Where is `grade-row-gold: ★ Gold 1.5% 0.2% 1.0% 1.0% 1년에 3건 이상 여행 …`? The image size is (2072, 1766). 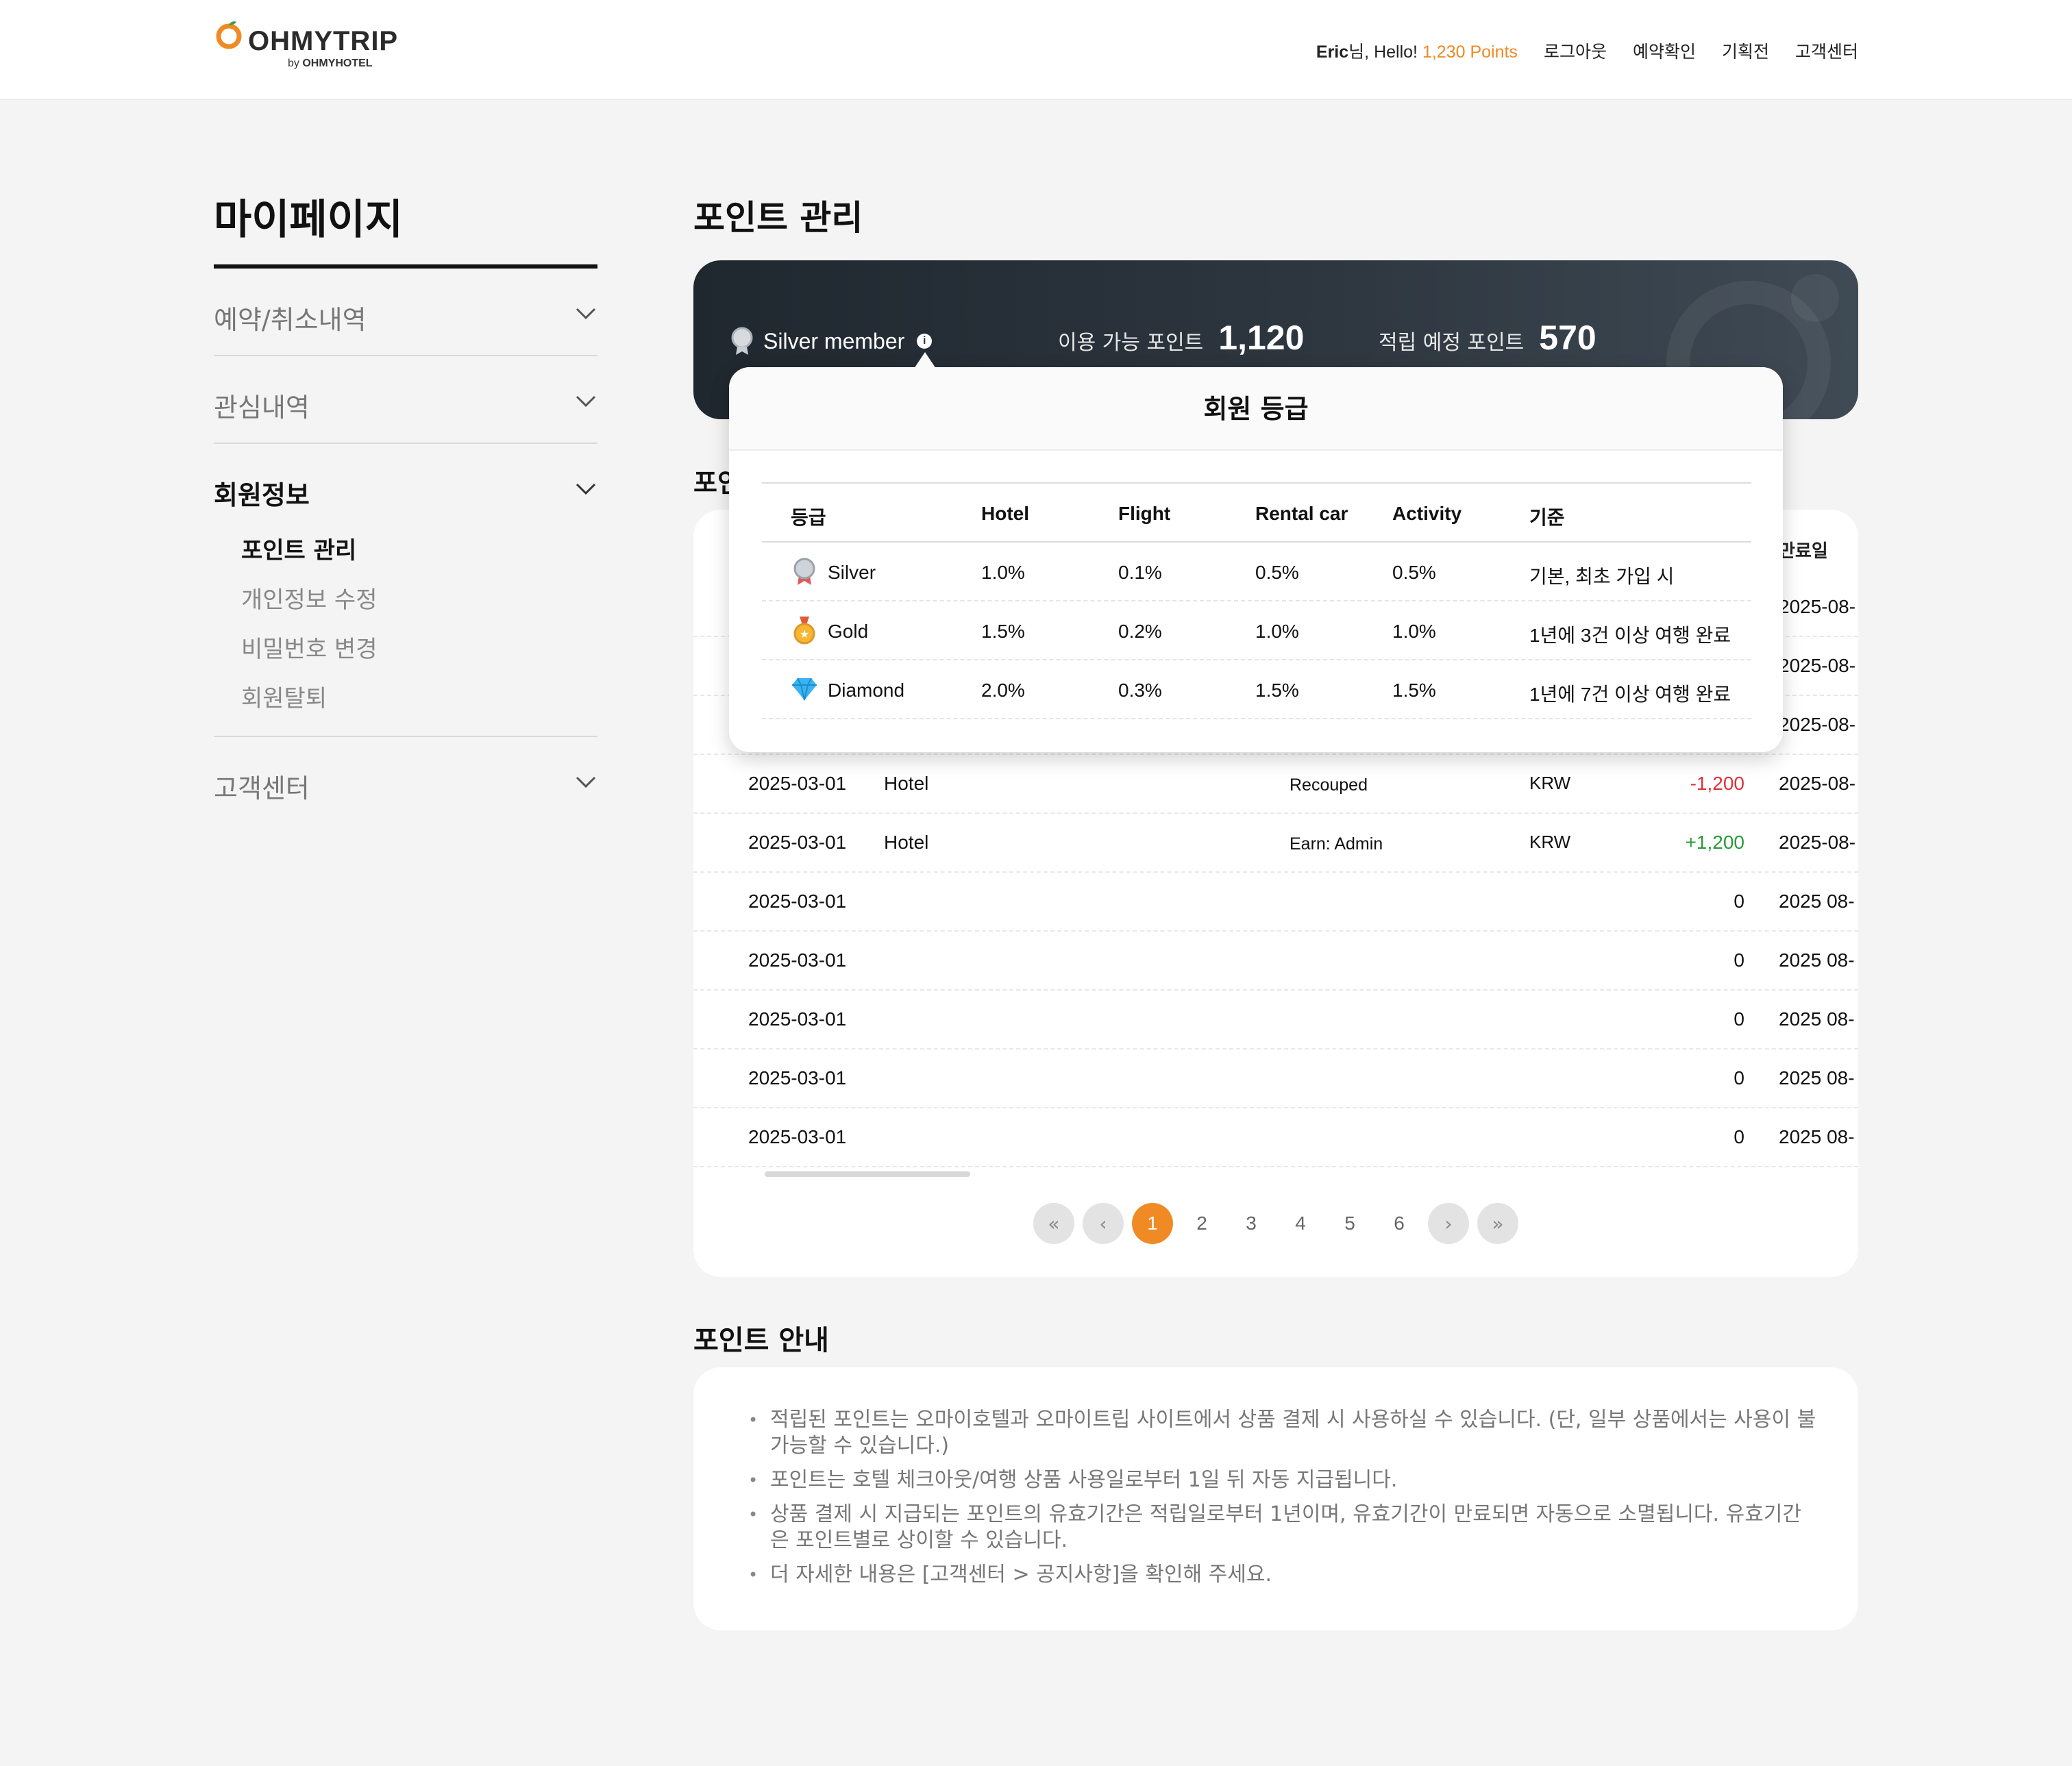 grade-row-gold: ★ Gold 1.5% 0.2% 1.0% 1.0% 1년에 3건 이상 여행 … is located at coordinates (1256, 630).